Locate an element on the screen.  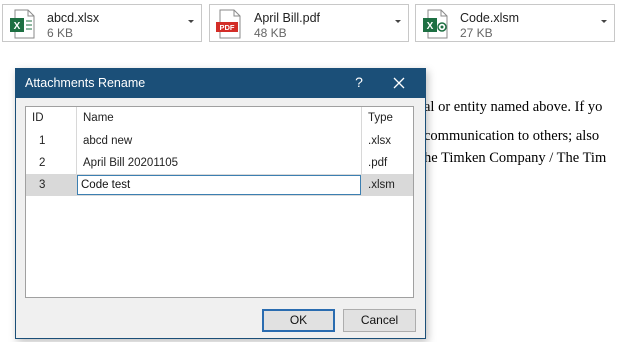
email-body-line: communication to others; also is located at coordinates (512, 136).